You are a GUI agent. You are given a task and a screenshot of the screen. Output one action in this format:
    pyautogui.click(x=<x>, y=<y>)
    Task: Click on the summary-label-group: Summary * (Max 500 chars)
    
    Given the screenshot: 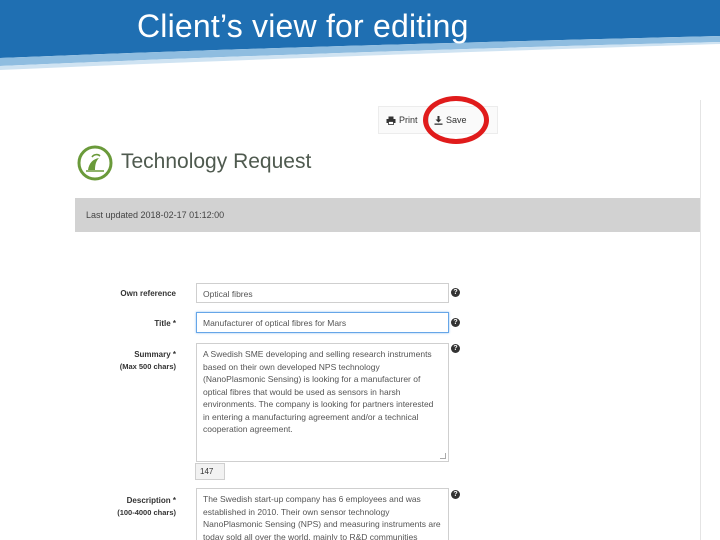 What is the action you would take?
    pyautogui.click(x=123, y=361)
    